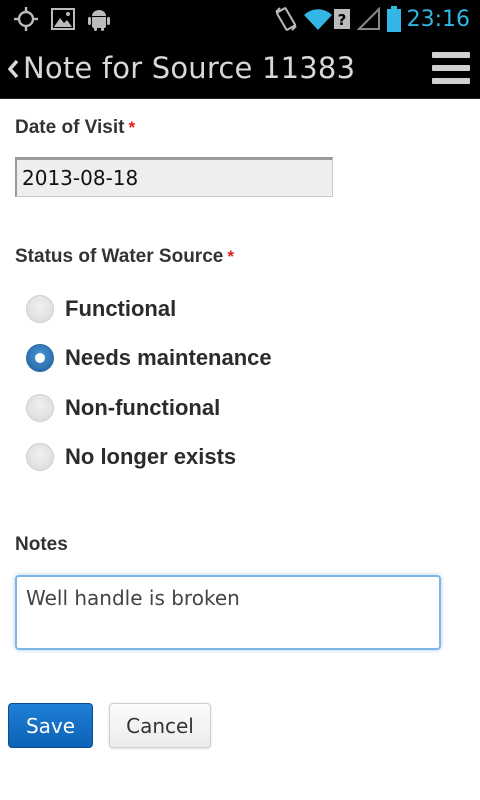 This screenshot has height=800, width=480. I want to click on action-bar: Note for Source 11383, so click(240, 68).